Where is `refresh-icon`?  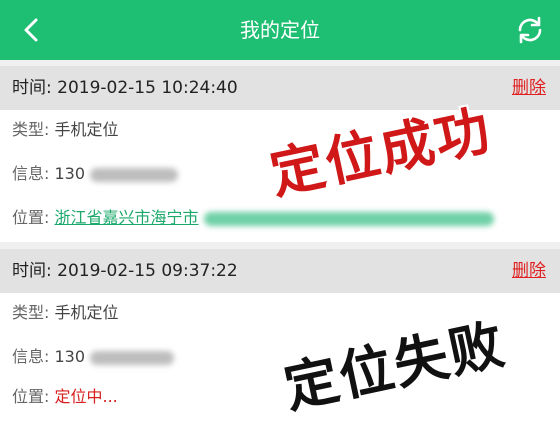
refresh-icon is located at coordinates (530, 30).